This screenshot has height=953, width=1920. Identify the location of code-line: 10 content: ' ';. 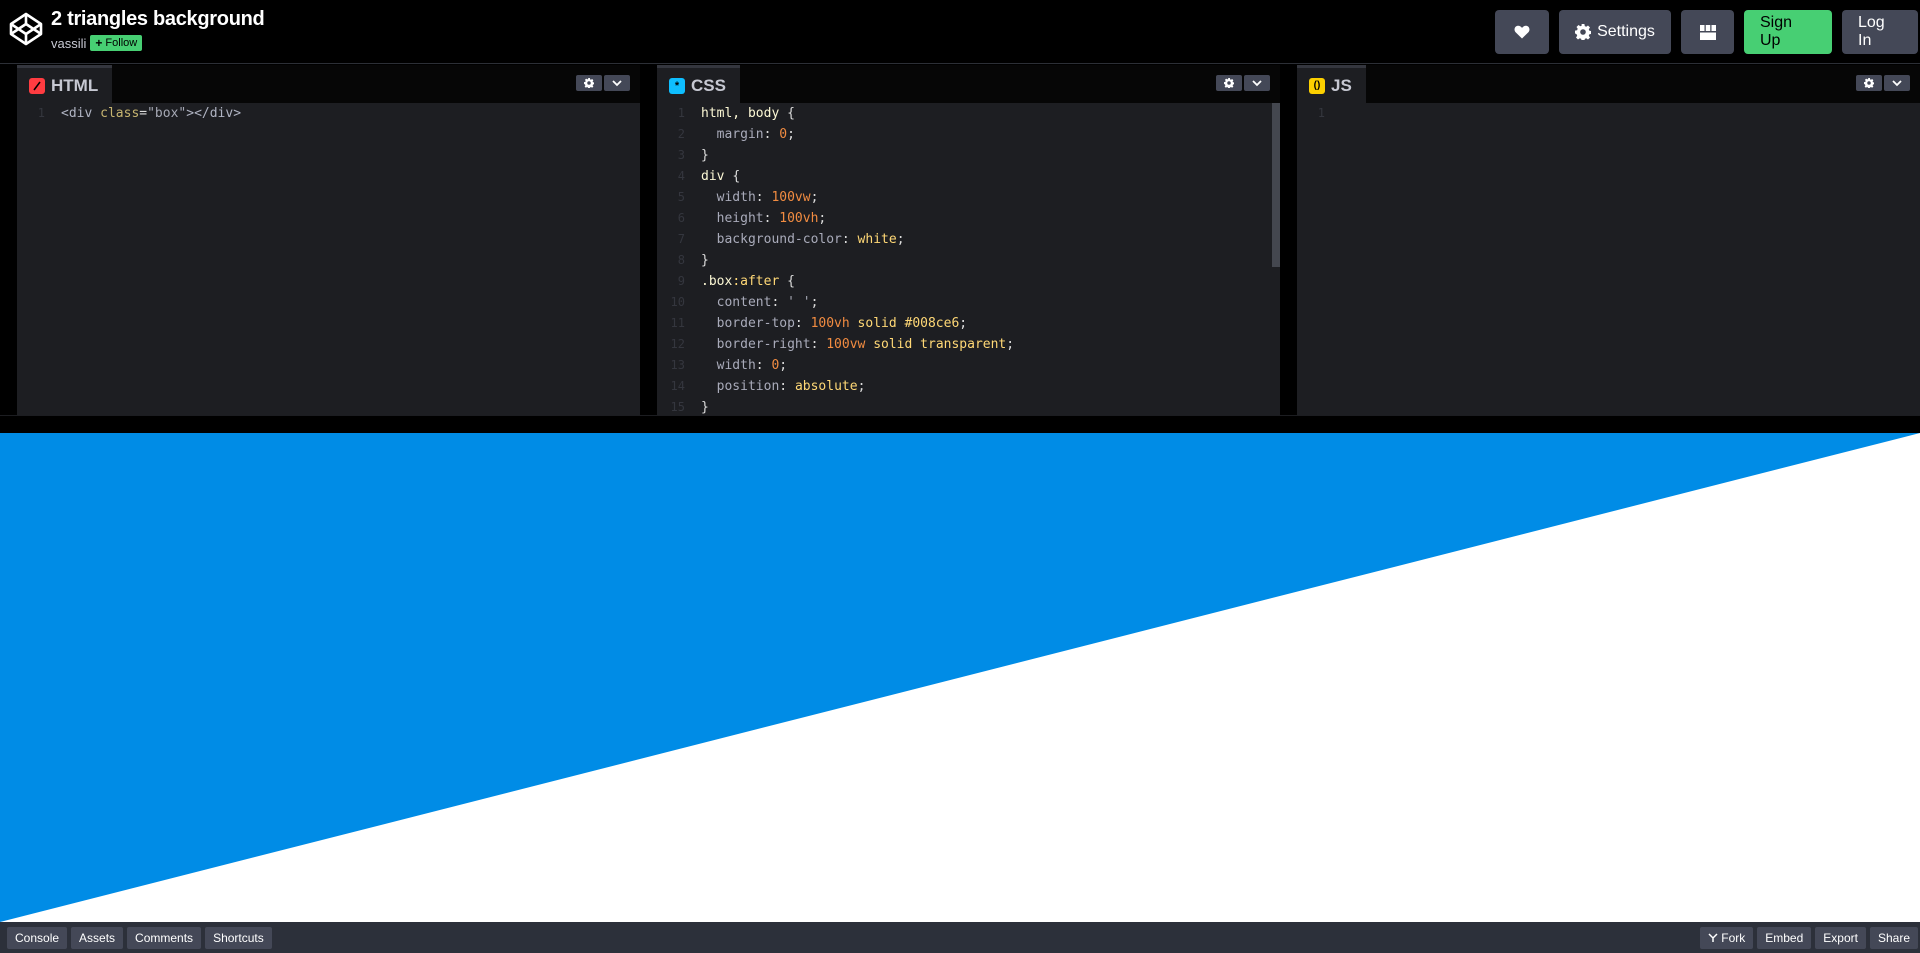
(968, 302).